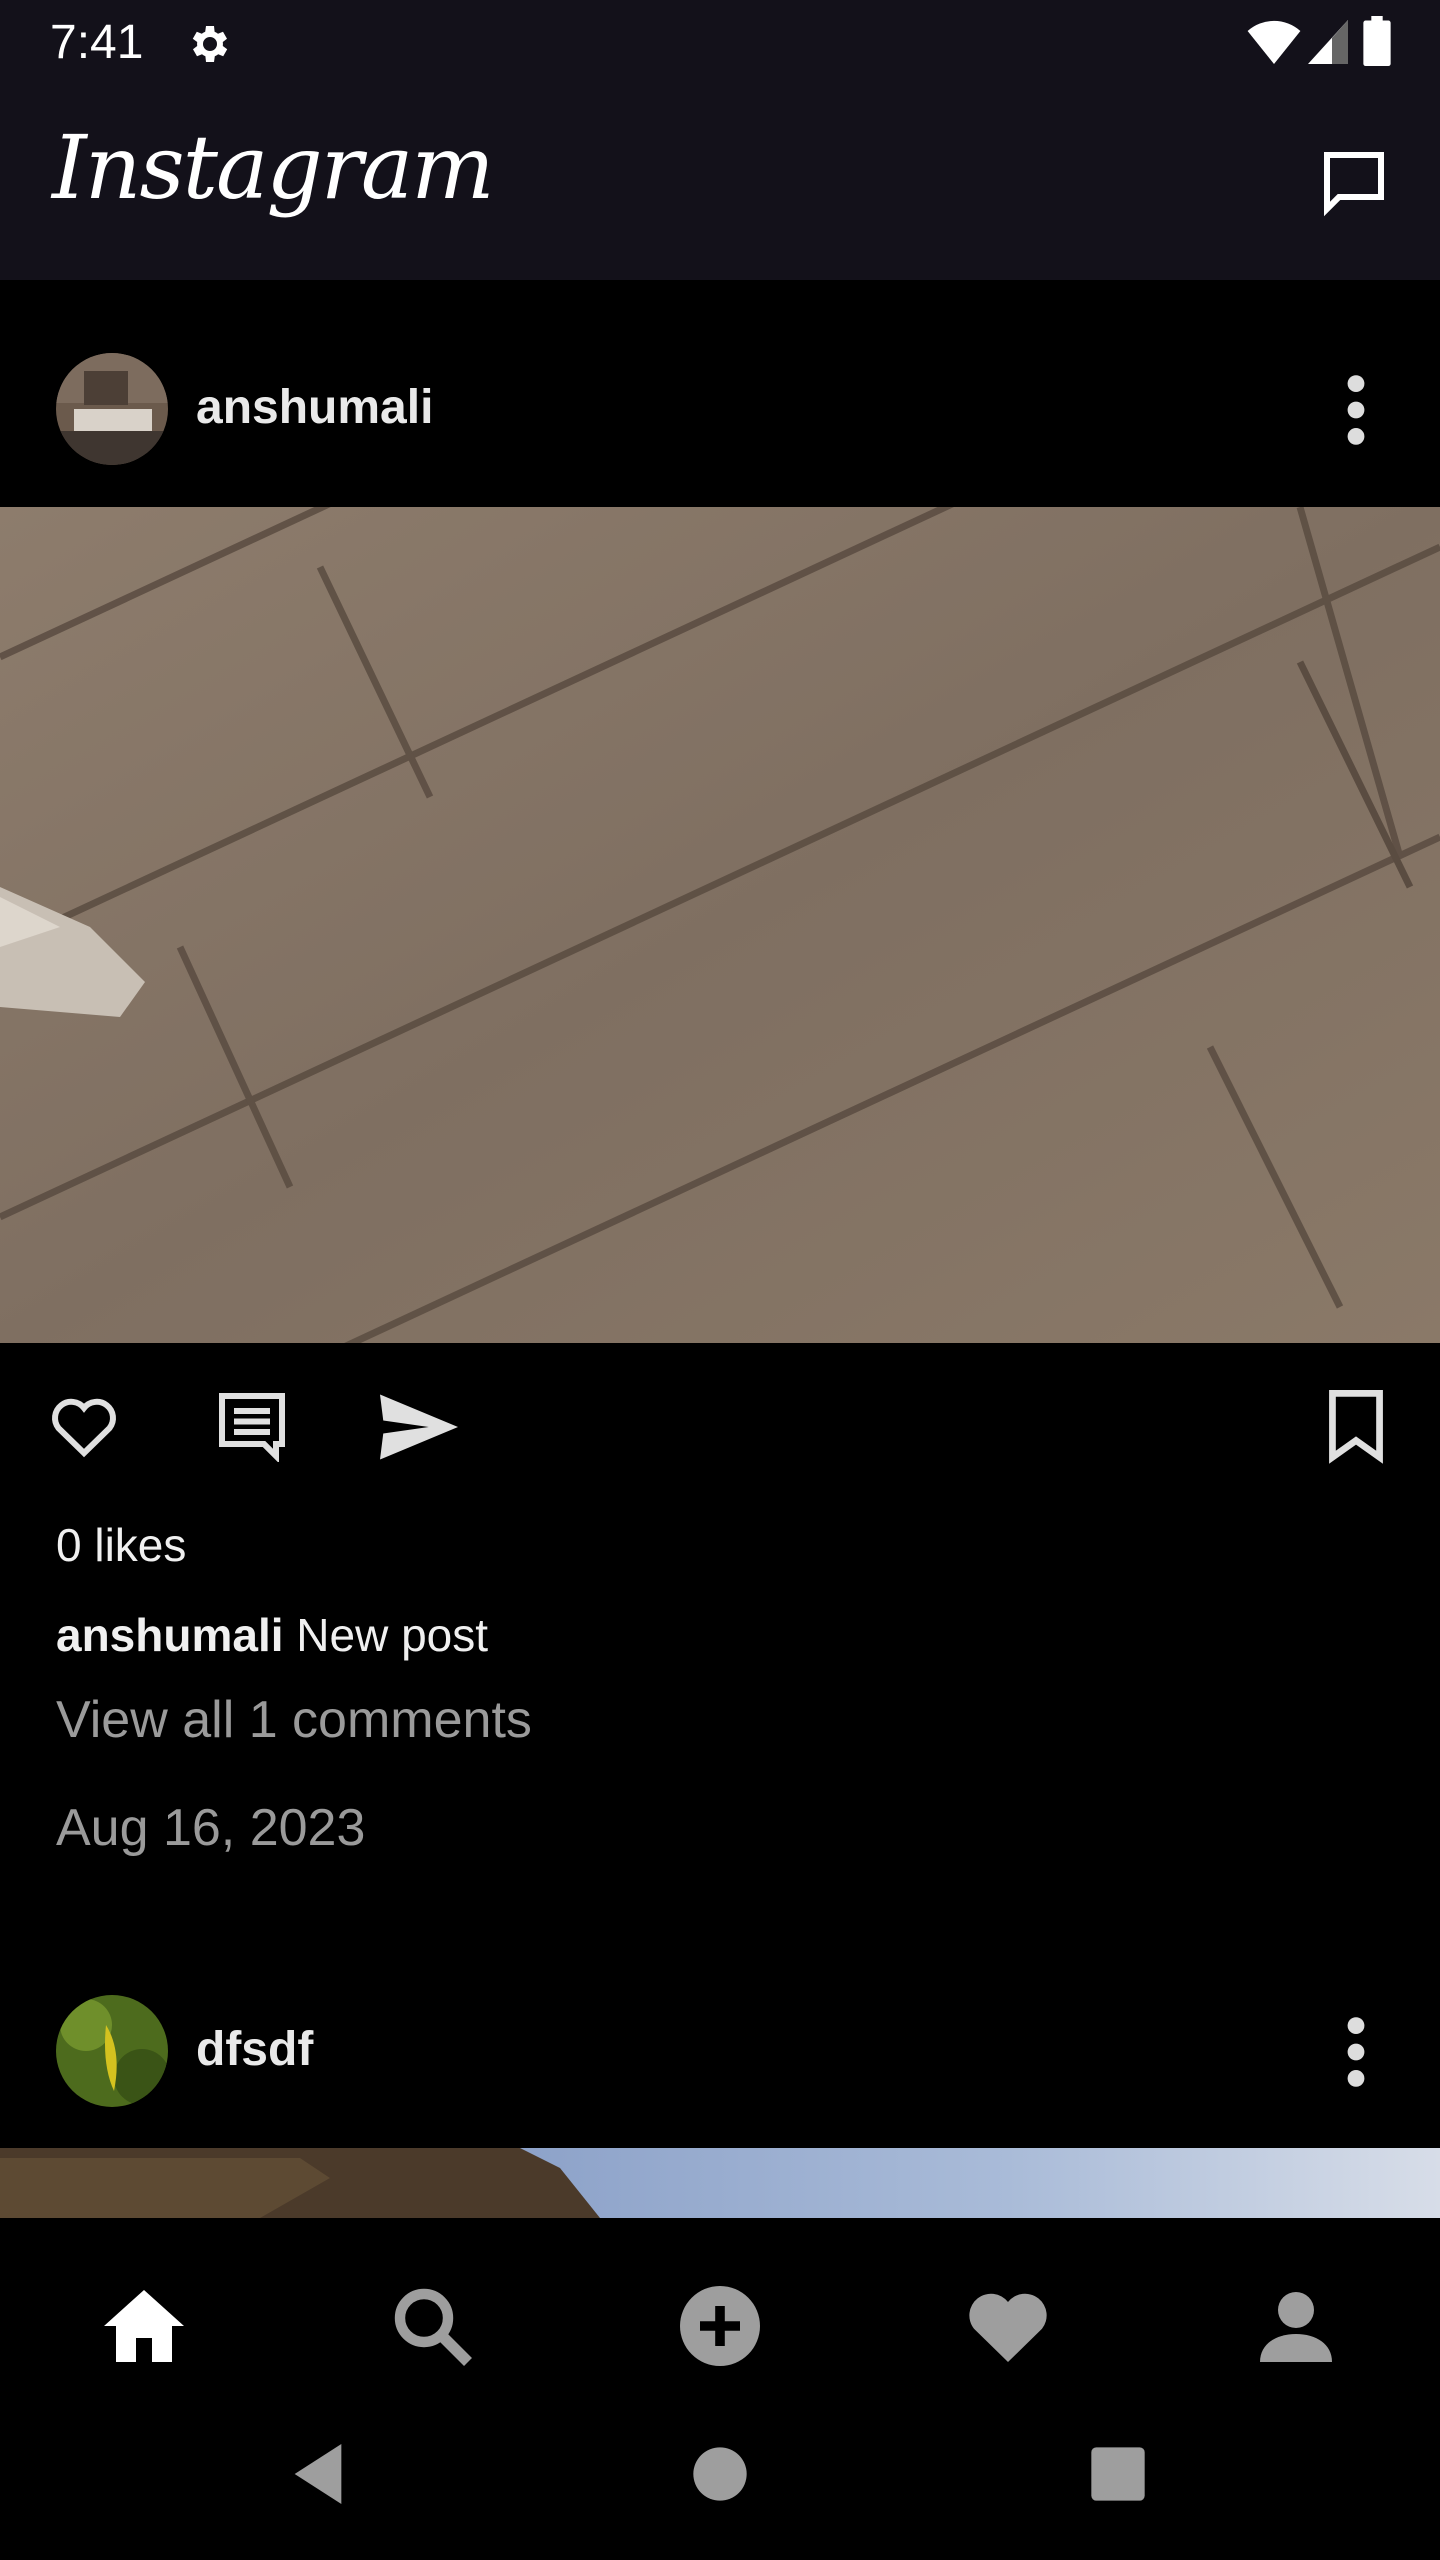 The width and height of the screenshot is (1440, 2560). Describe the element at coordinates (1354, 182) in the screenshot. I see `direct-message-icon` at that location.